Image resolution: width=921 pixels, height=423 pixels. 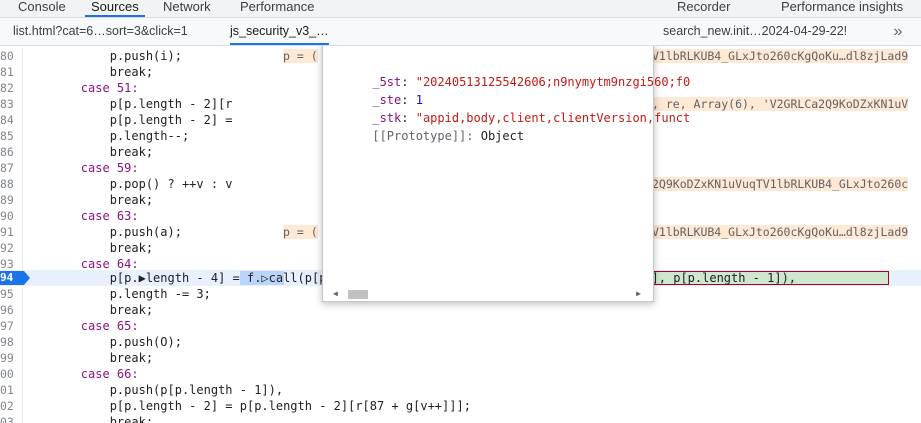 I want to click on code-line: 01 p.push(p[p.length - 1]),, so click(x=460, y=390).